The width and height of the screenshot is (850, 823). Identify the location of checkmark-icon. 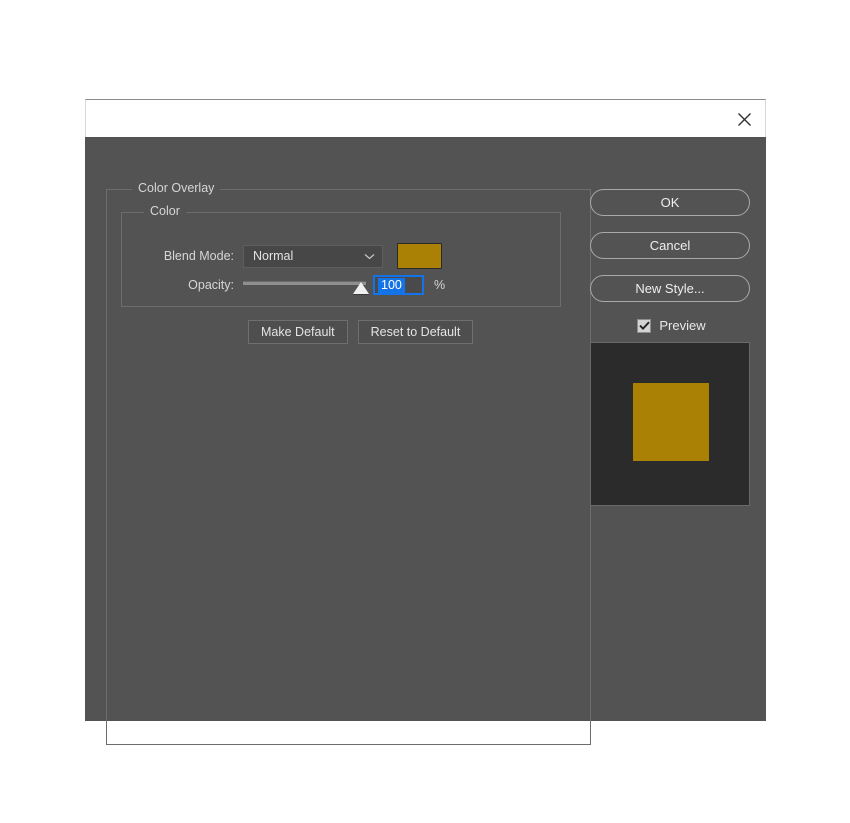
(644, 326).